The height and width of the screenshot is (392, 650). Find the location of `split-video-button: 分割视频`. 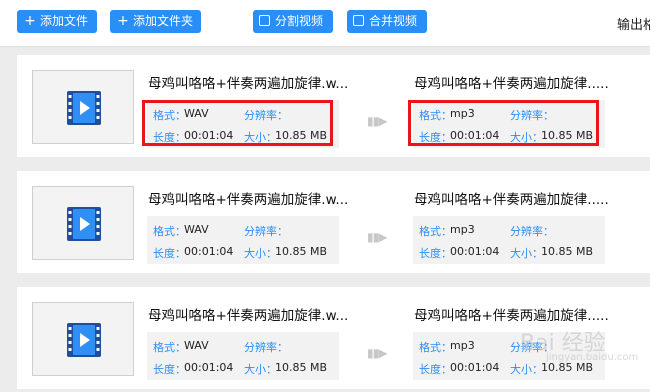

split-video-button: 分割视频 is located at coordinates (293, 21).